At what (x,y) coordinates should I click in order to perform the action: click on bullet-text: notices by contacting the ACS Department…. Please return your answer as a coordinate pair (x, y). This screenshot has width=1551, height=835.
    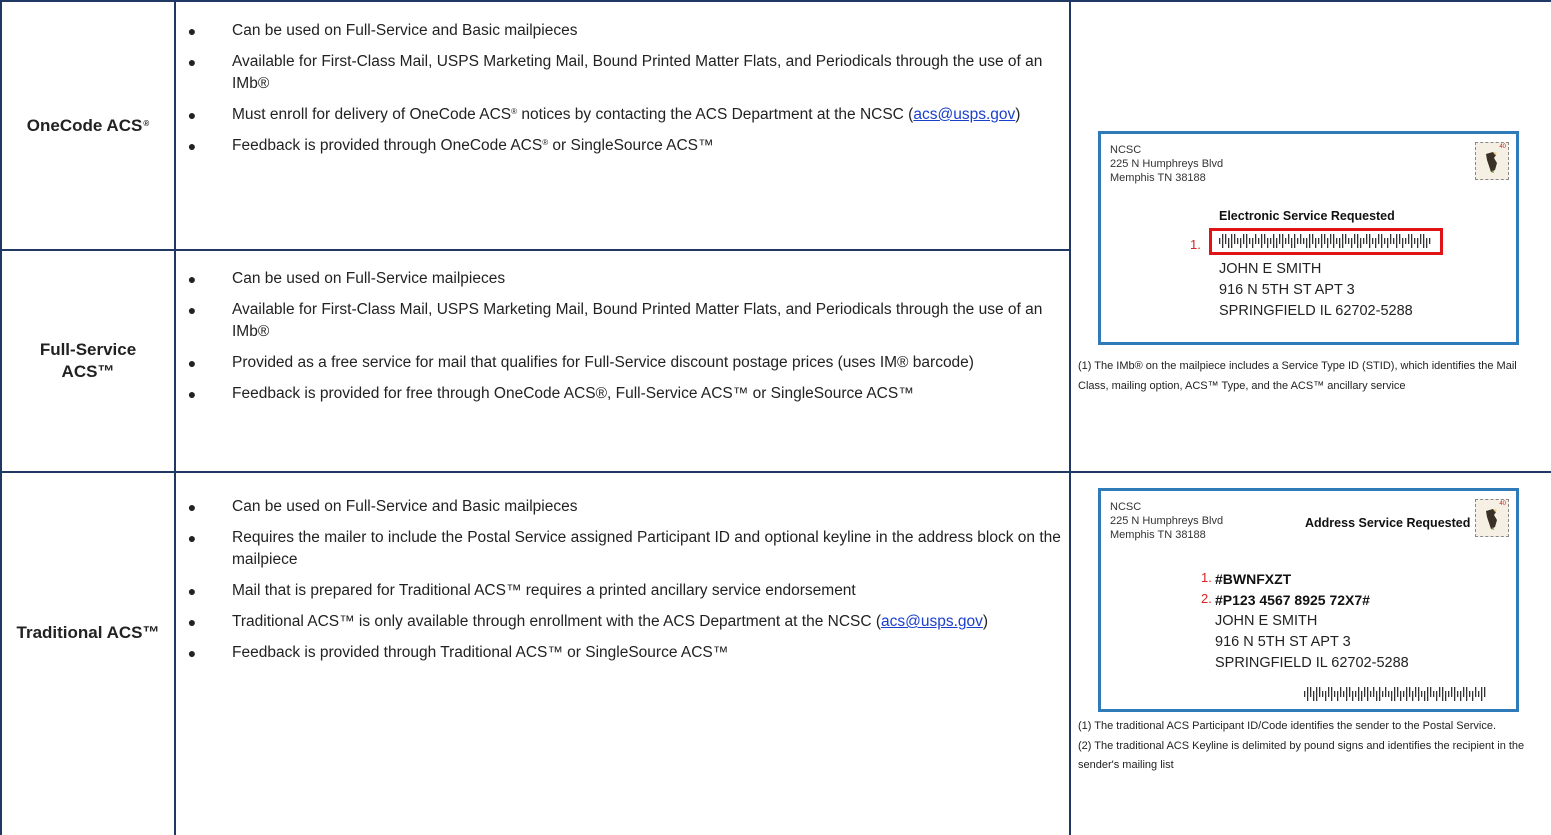
    Looking at the image, I should click on (715, 114).